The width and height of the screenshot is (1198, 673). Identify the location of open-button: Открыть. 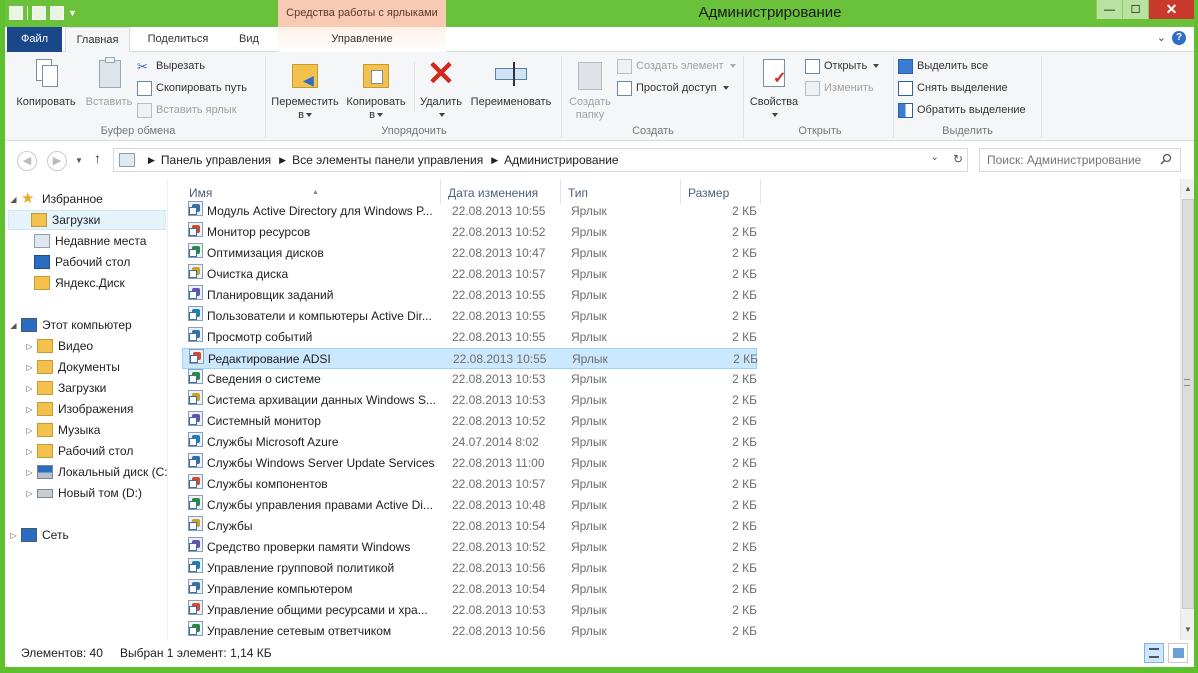
(842, 66).